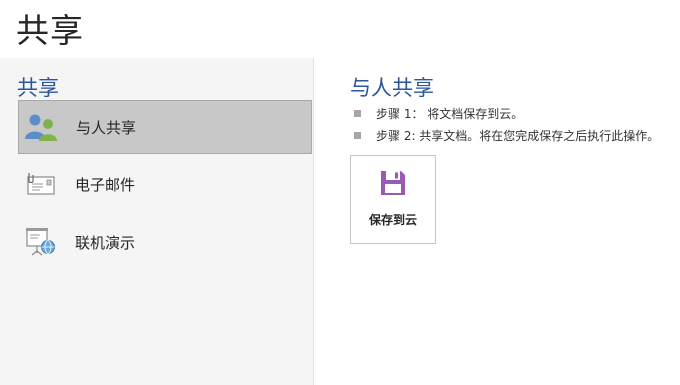 The height and width of the screenshot is (385, 680). I want to click on nav-item-email: 电子邮件, so click(165, 184).